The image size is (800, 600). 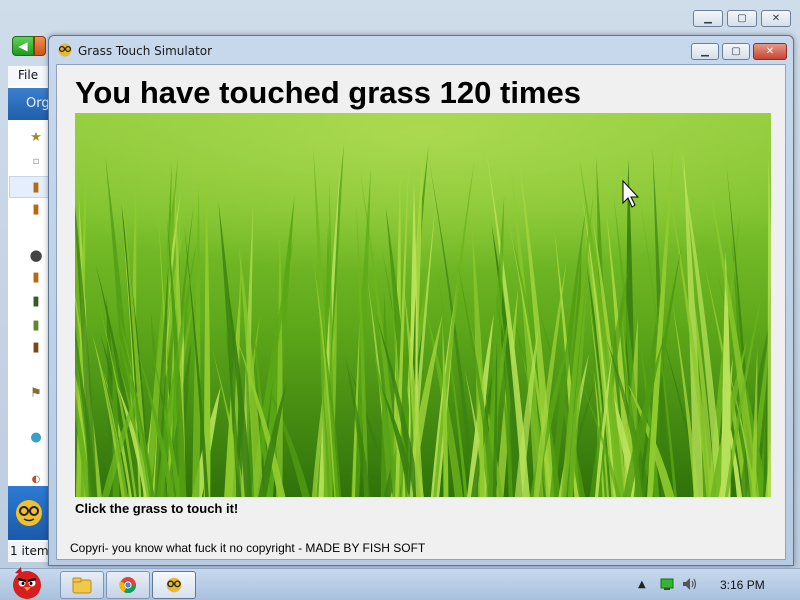 I want to click on grass-hint-text: Click the grass to touch it!, so click(x=157, y=508).